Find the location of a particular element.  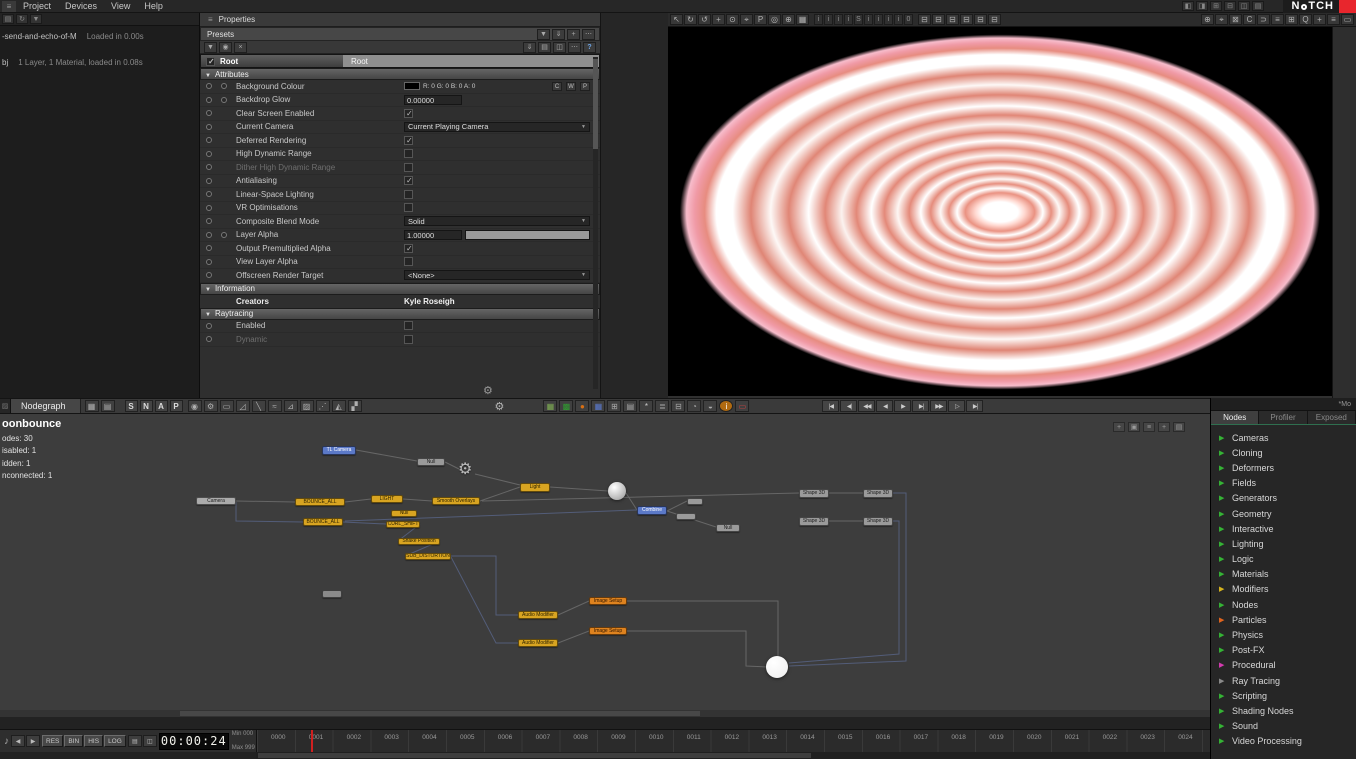

files-folder-icon: ▤ is located at coordinates (8, 19).